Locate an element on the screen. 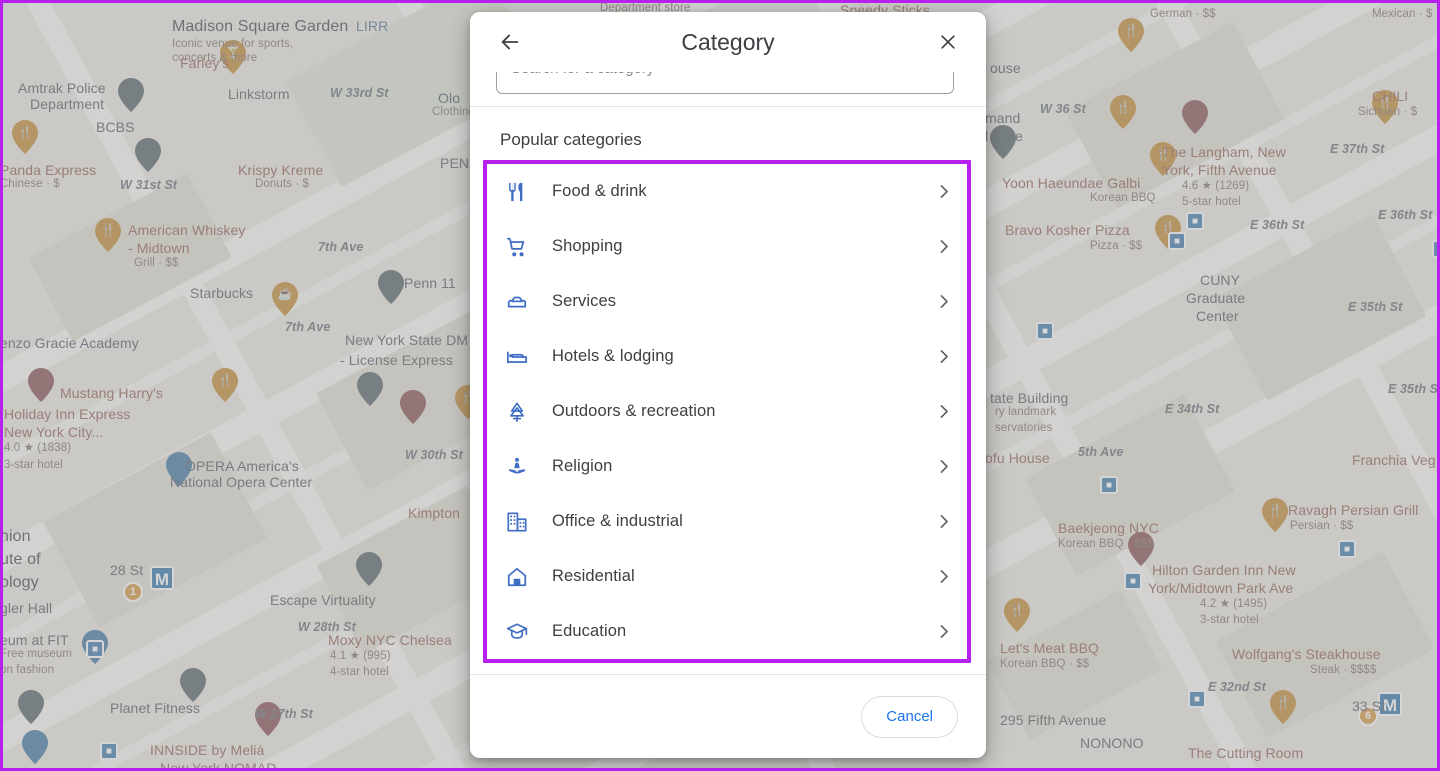 This screenshot has height=771, width=1440. category-row-services: Services is located at coordinates (727, 301).